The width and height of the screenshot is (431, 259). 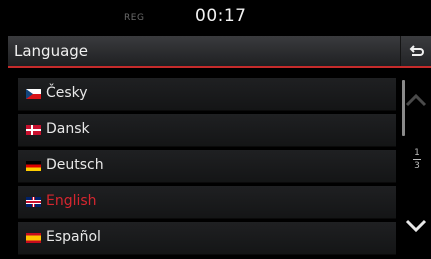 I want to click on language-item-english: English, so click(x=207, y=202).